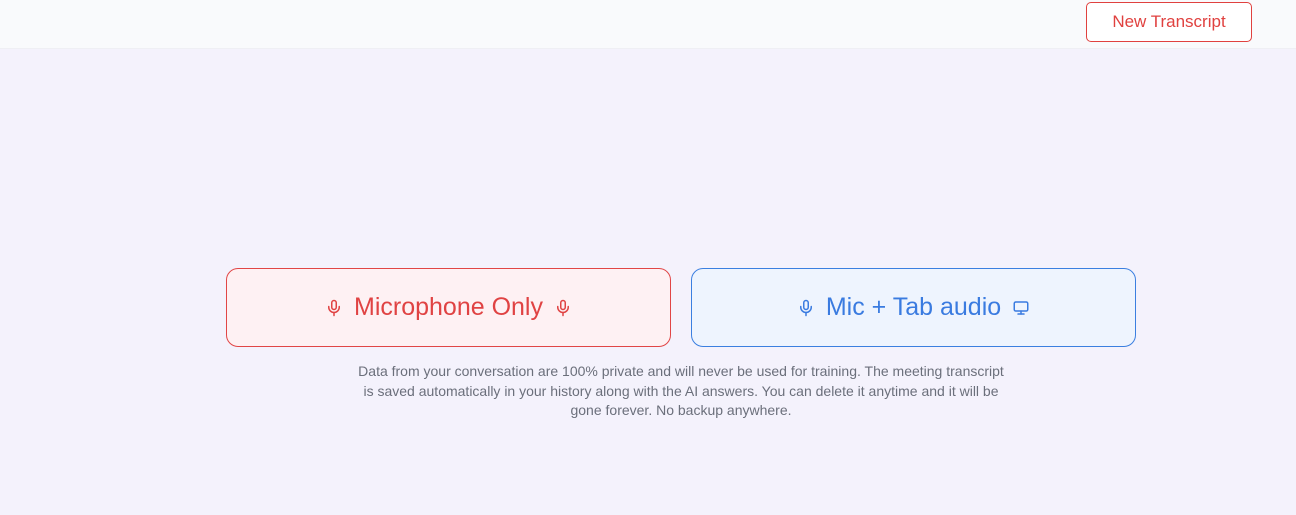 The height and width of the screenshot is (515, 1296). I want to click on top-bar: New Transcript, so click(648, 24).